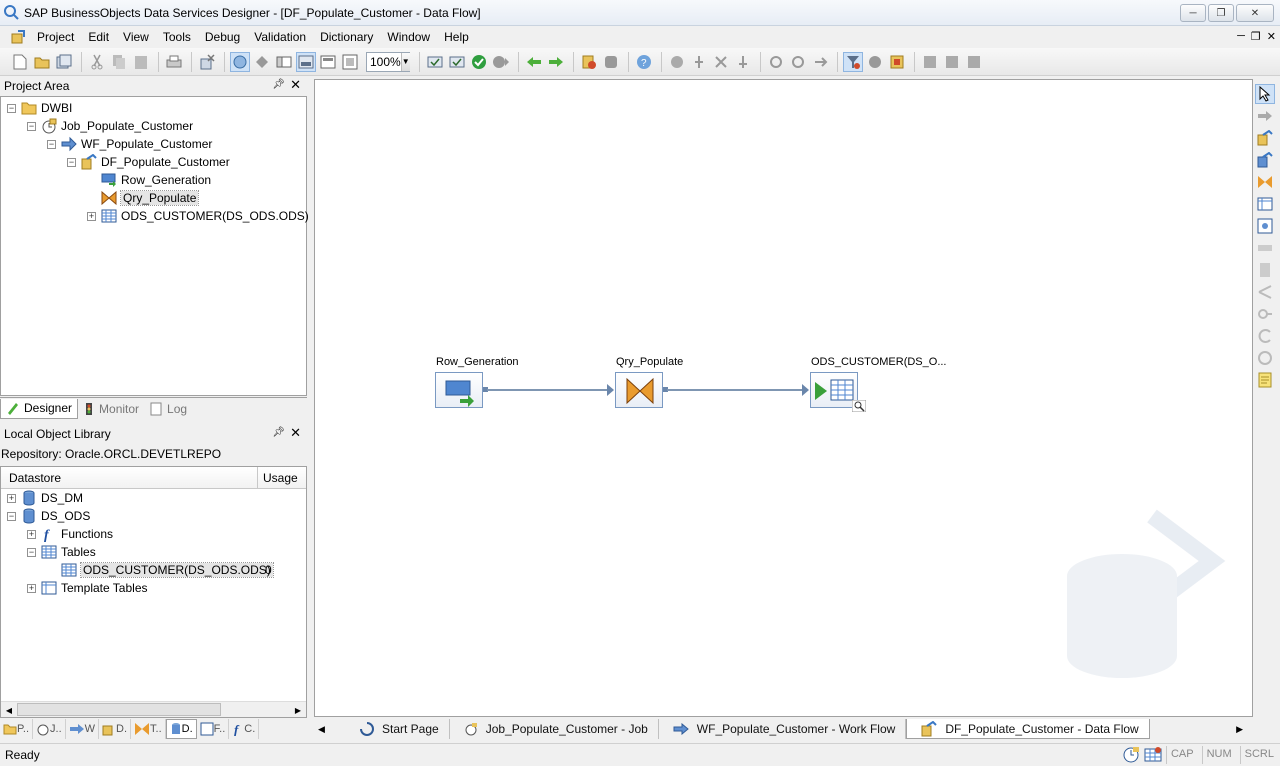 Image resolution: width=1280 pixels, height=766 pixels. Describe the element at coordinates (859, 406) in the screenshot. I see `magnifier-icon` at that location.